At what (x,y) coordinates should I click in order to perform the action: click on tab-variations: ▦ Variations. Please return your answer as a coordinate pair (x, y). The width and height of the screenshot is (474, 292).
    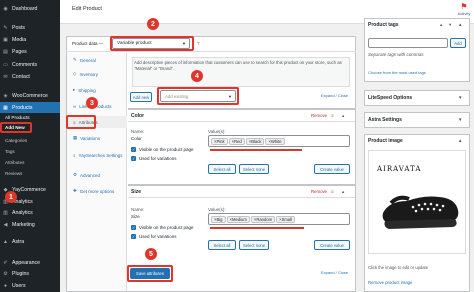
    Looking at the image, I should click on (97, 138).